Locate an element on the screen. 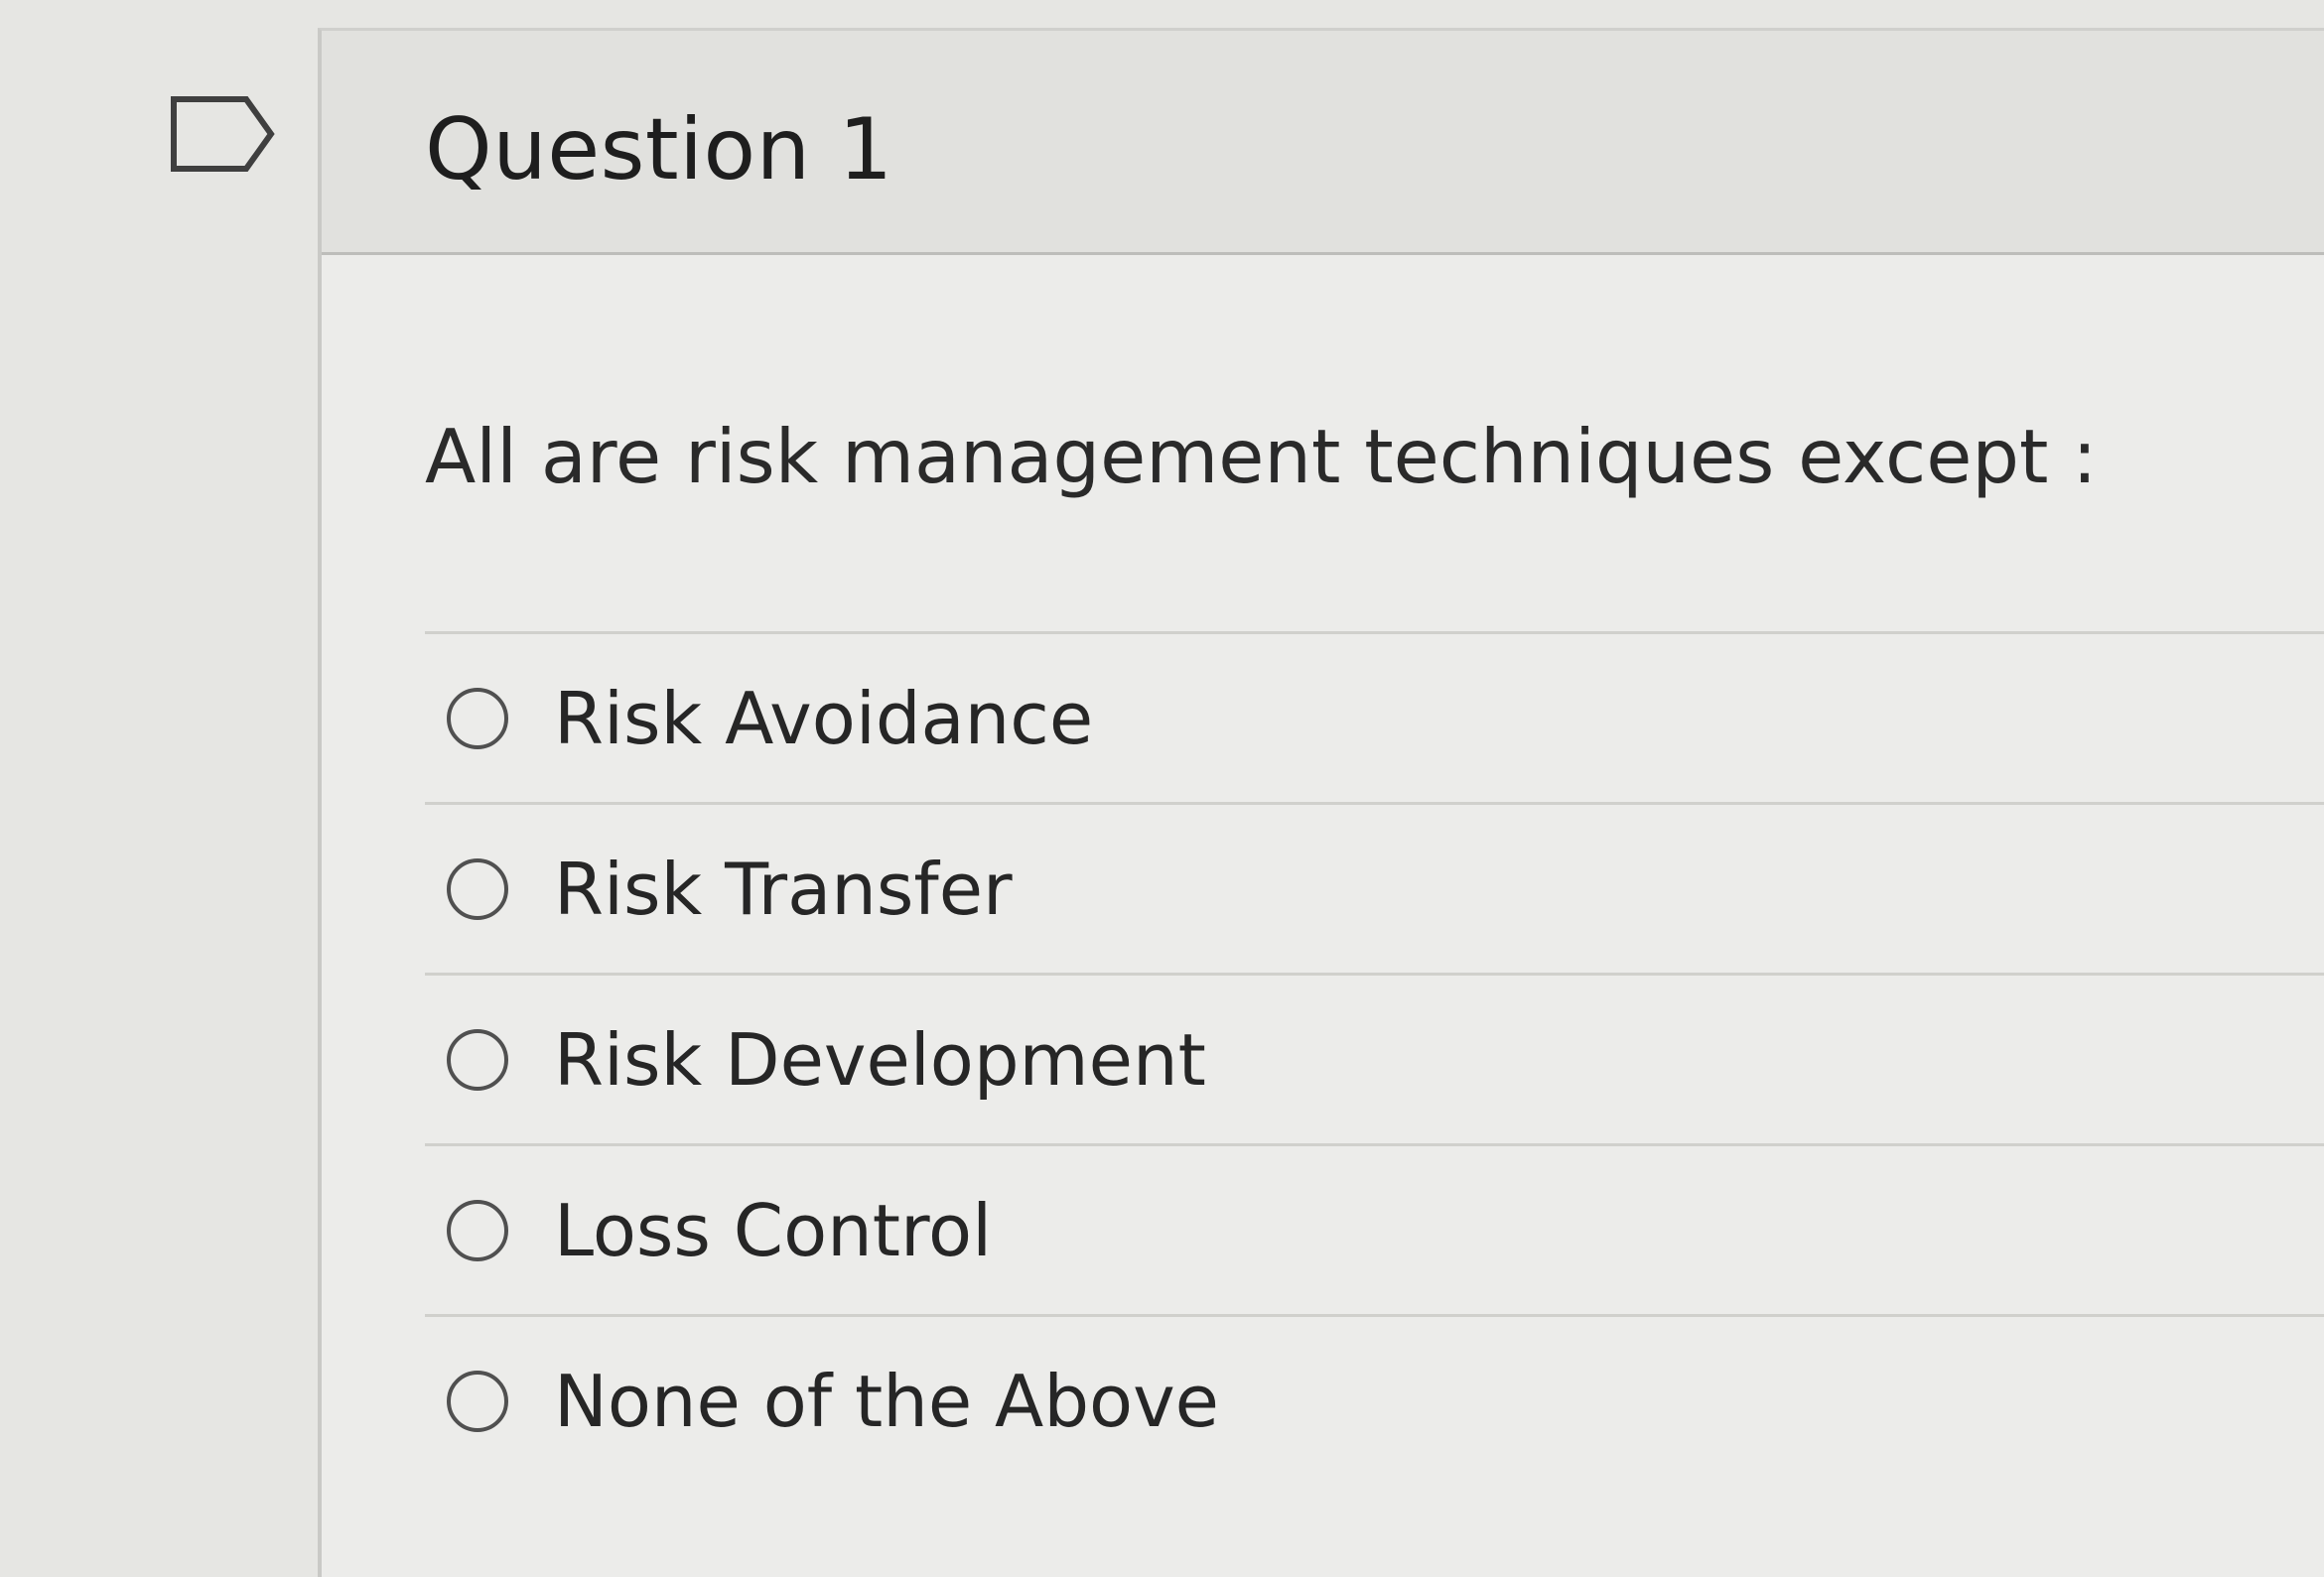 This screenshot has width=2324, height=1577. answer-option-risk-transfer: Risk Transfer is located at coordinates (1375, 887).